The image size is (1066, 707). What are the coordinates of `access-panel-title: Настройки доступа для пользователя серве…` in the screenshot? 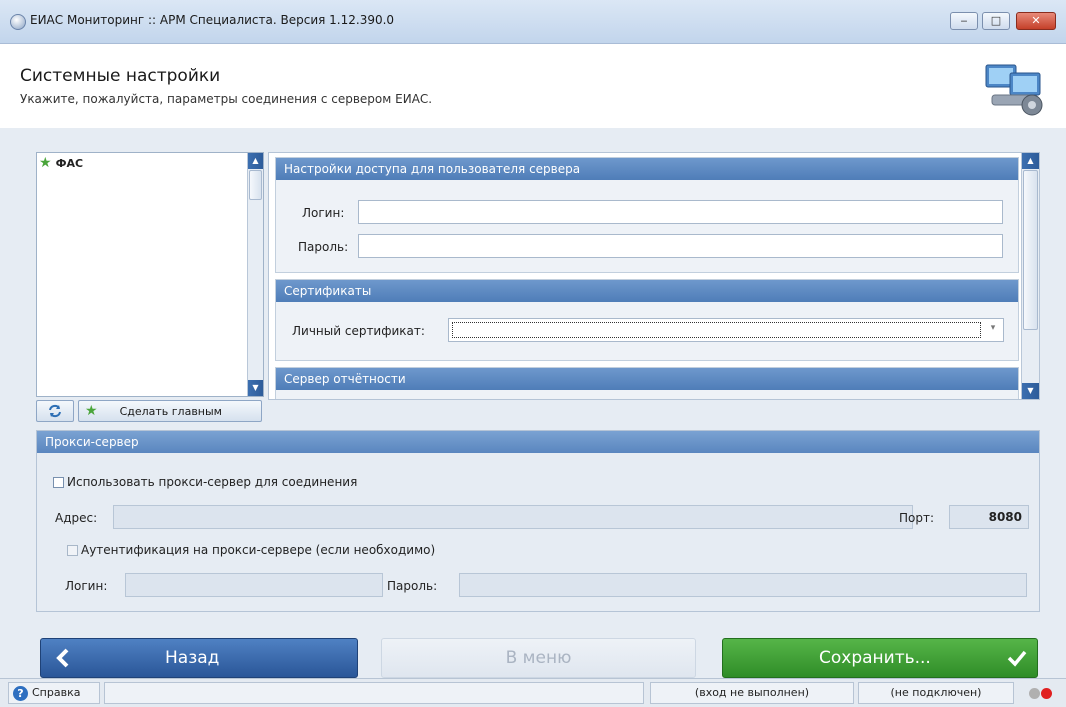 It's located at (647, 169).